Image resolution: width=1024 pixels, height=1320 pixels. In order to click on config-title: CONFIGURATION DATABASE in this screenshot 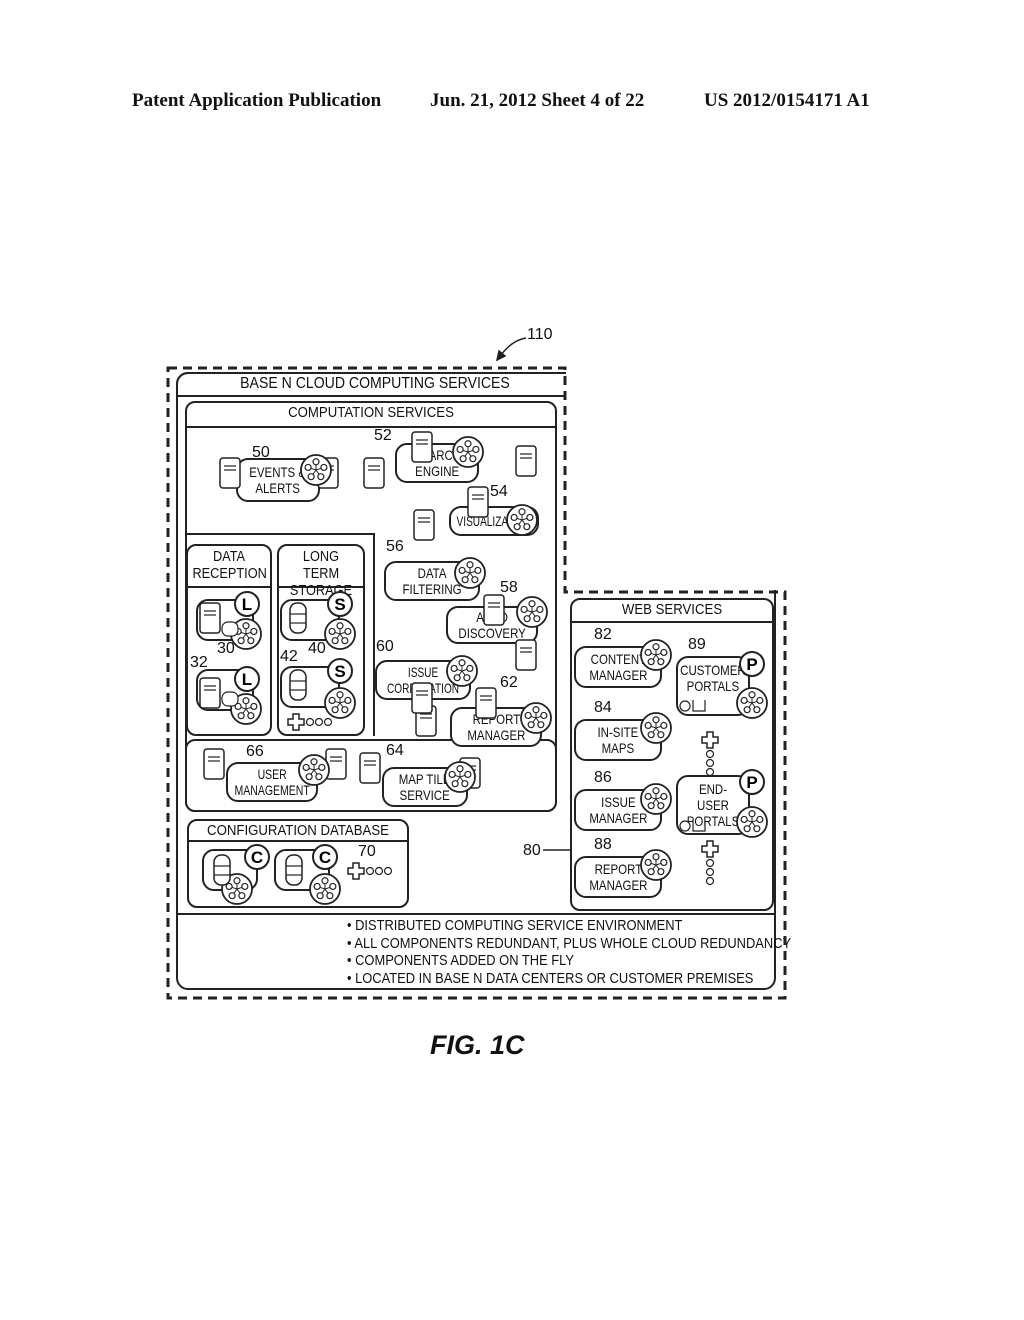, I will do `click(298, 830)`.